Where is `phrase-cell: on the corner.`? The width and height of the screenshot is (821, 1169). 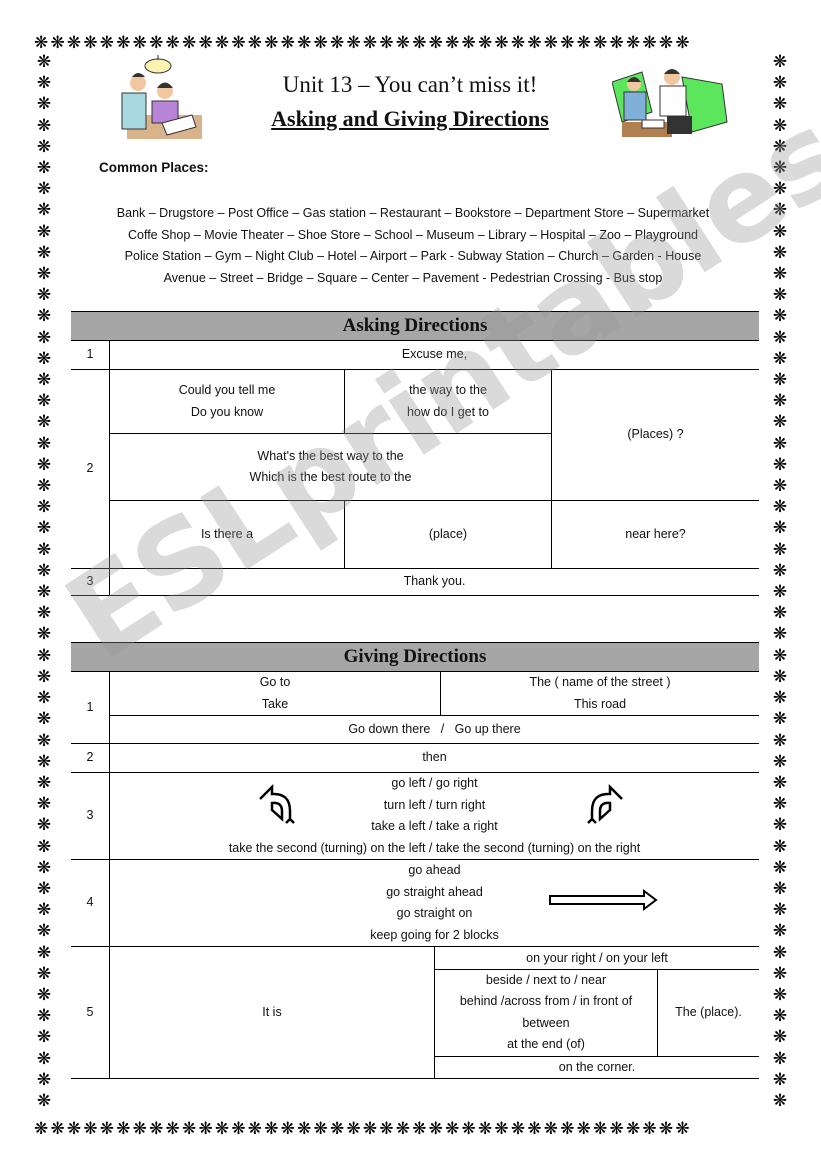 phrase-cell: on the corner. is located at coordinates (596, 1067).